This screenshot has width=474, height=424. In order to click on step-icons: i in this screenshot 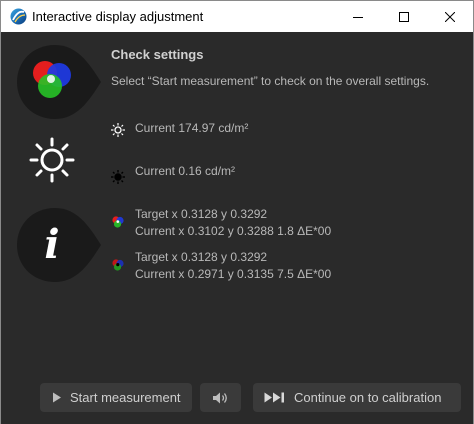, I will do `click(53, 172)`.